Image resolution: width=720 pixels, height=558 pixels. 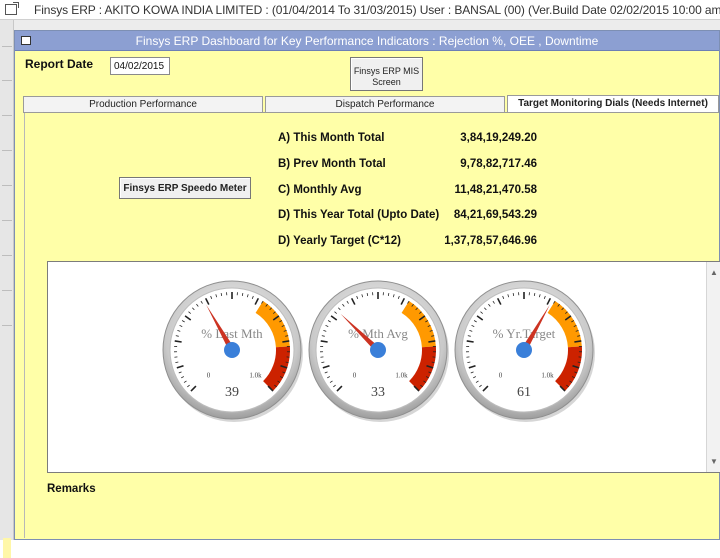 What do you see at coordinates (7, 548) in the screenshot?
I see `outer-status-mark` at bounding box center [7, 548].